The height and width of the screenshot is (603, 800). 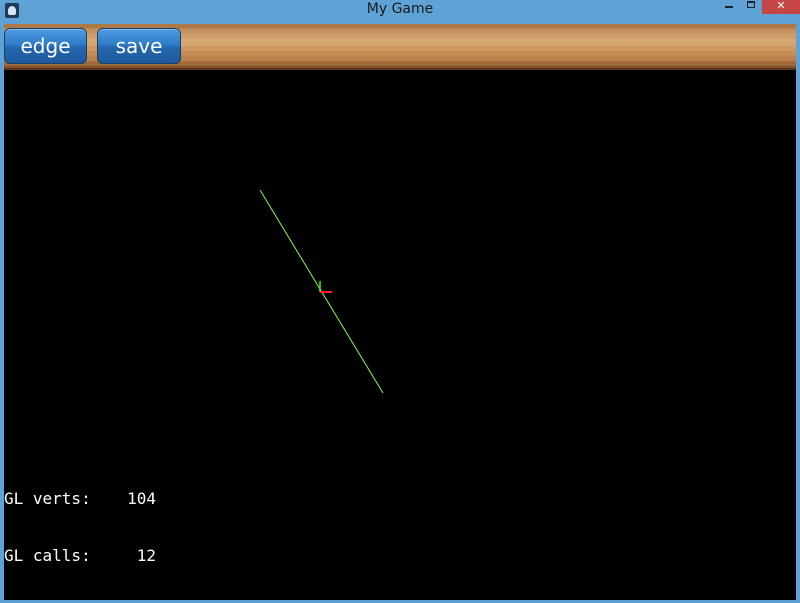 I want to click on maximize-icon, so click(x=751, y=4).